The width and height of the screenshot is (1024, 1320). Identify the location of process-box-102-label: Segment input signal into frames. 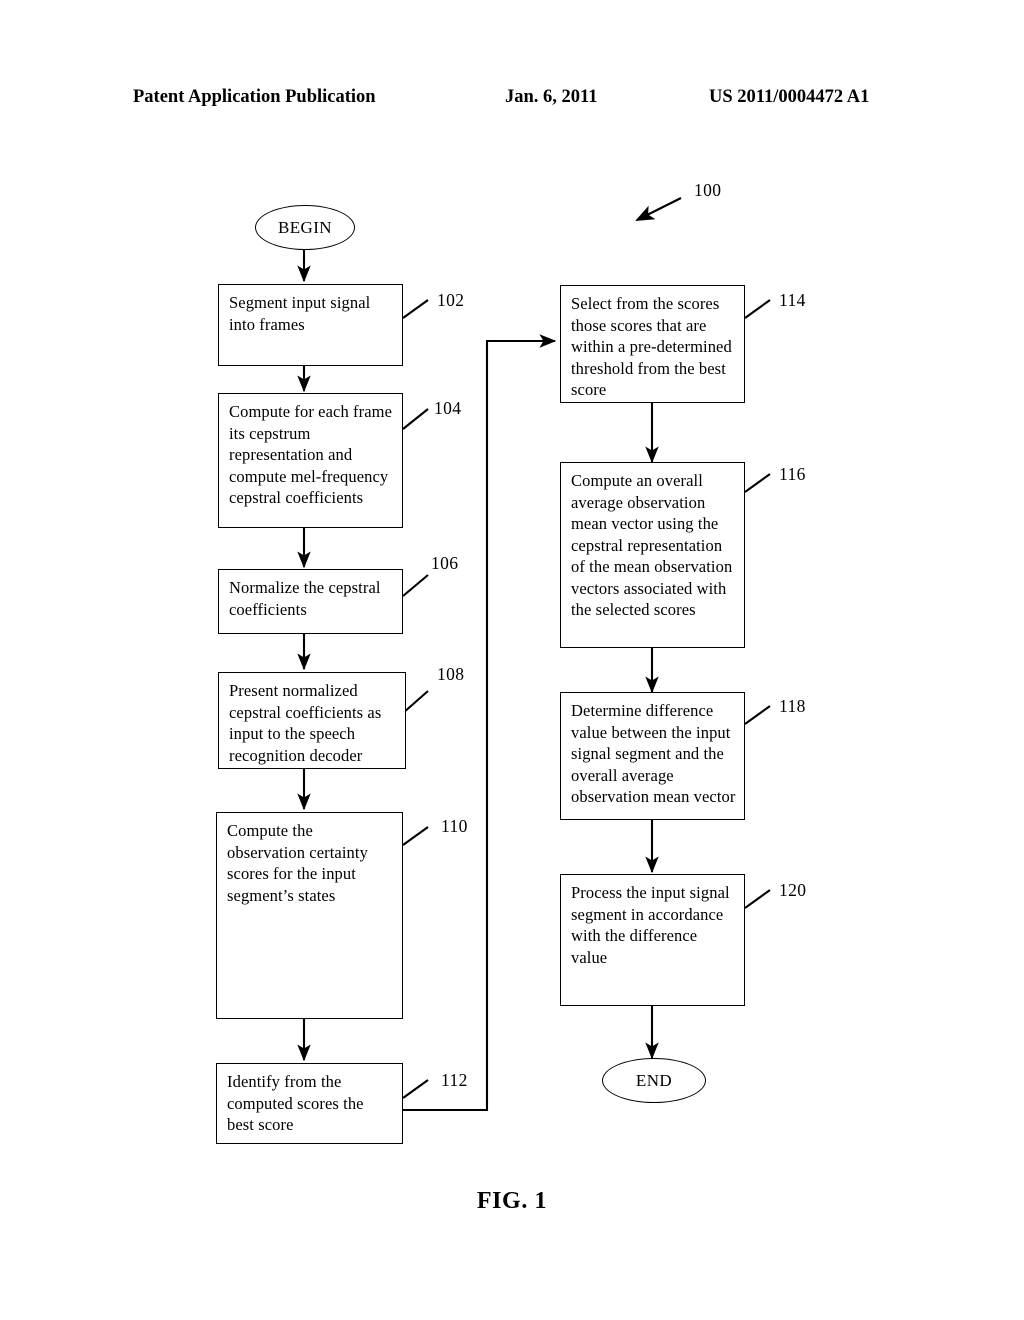
(300, 313).